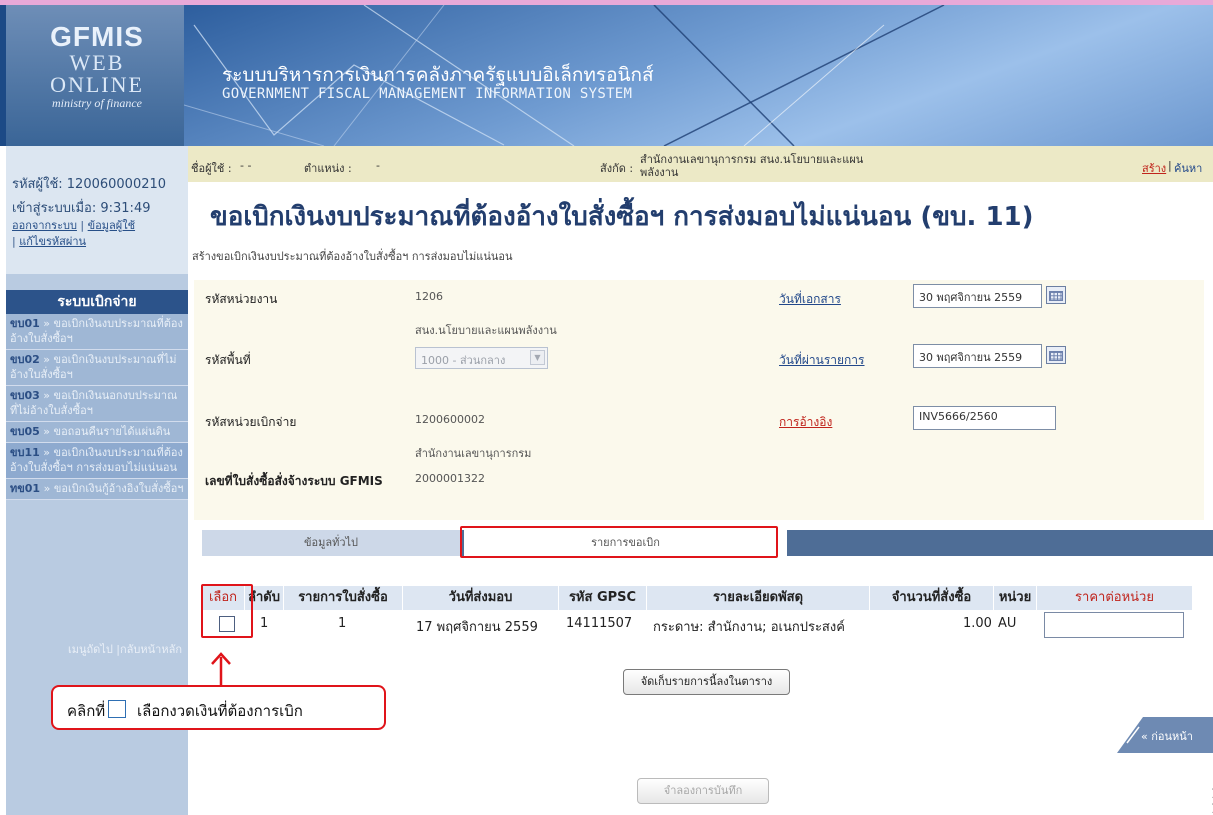  Describe the element at coordinates (331, 543) in the screenshot. I see `tab-general-info: ข้อมูลทั่วไป` at that location.